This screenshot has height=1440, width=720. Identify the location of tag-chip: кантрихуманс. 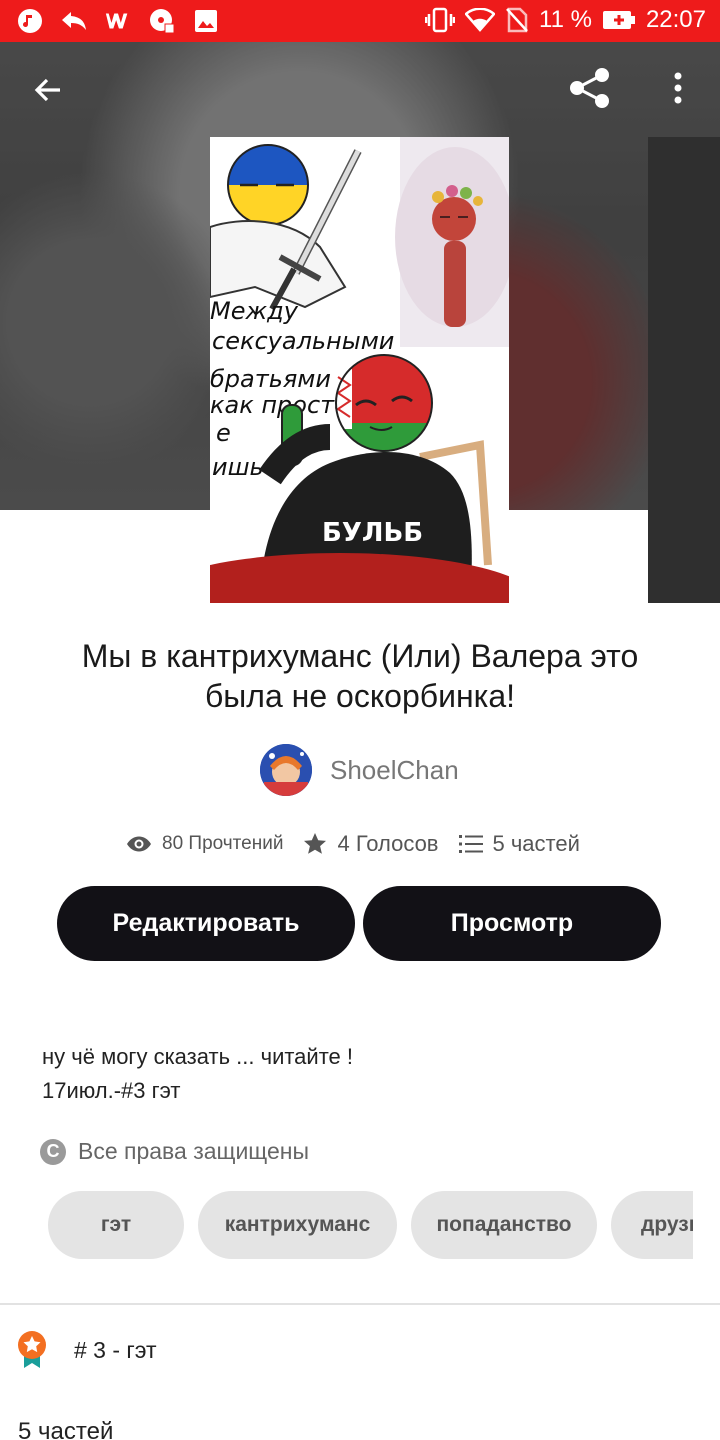
(297, 1225).